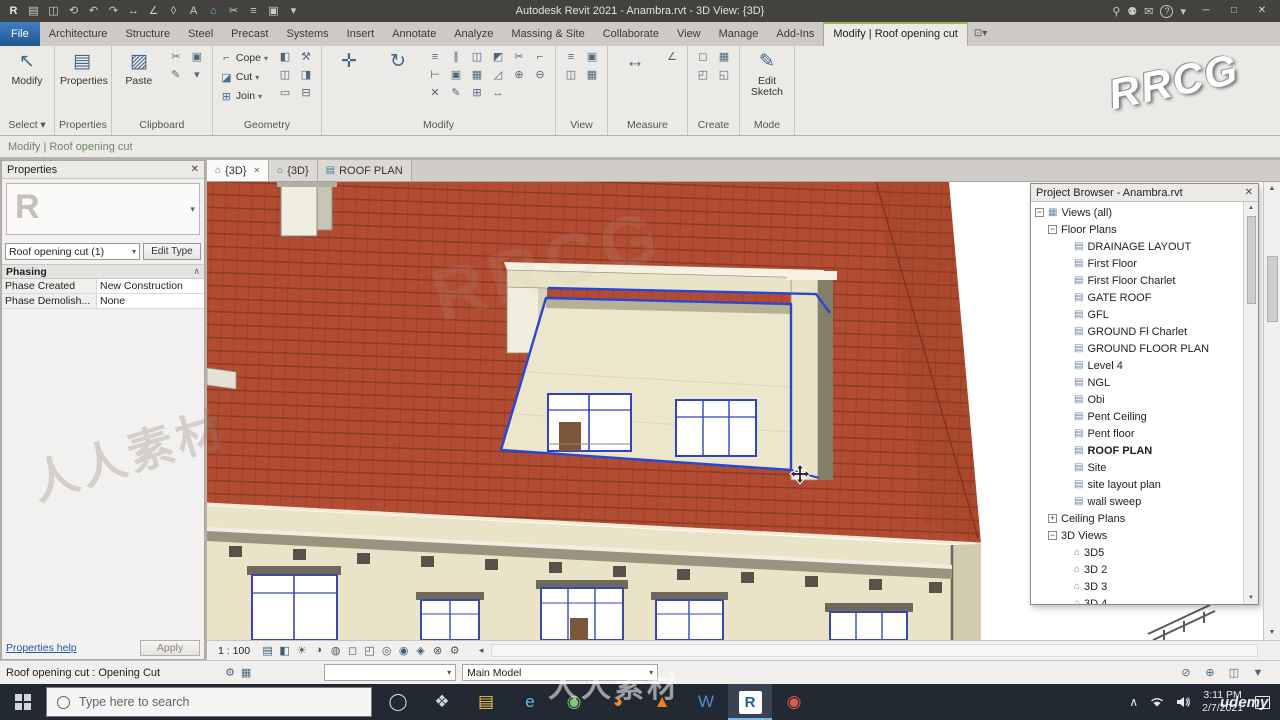  What do you see at coordinates (1137, 416) in the screenshot?
I see `tree-item-pent-ceiling: ▤ Pent Ceiling` at bounding box center [1137, 416].